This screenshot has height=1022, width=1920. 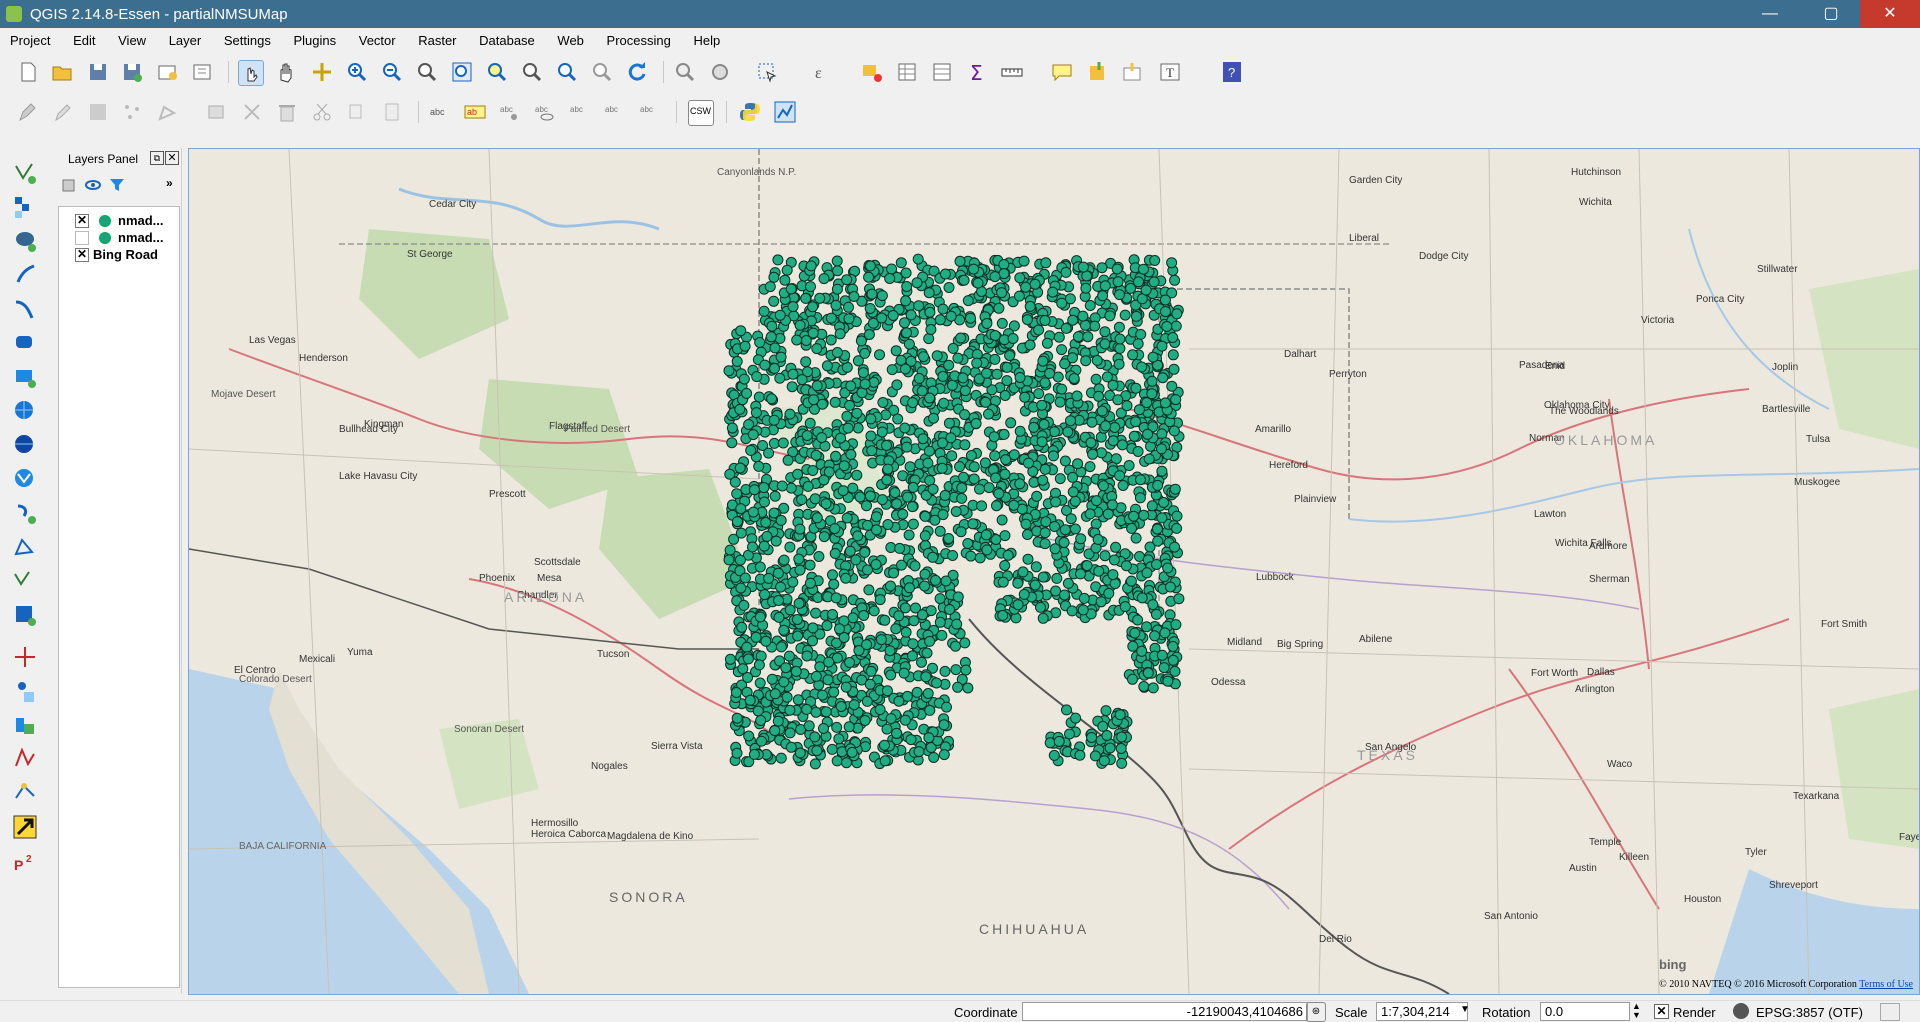 What do you see at coordinates (907, 72) in the screenshot?
I see `attribute-table-icon` at bounding box center [907, 72].